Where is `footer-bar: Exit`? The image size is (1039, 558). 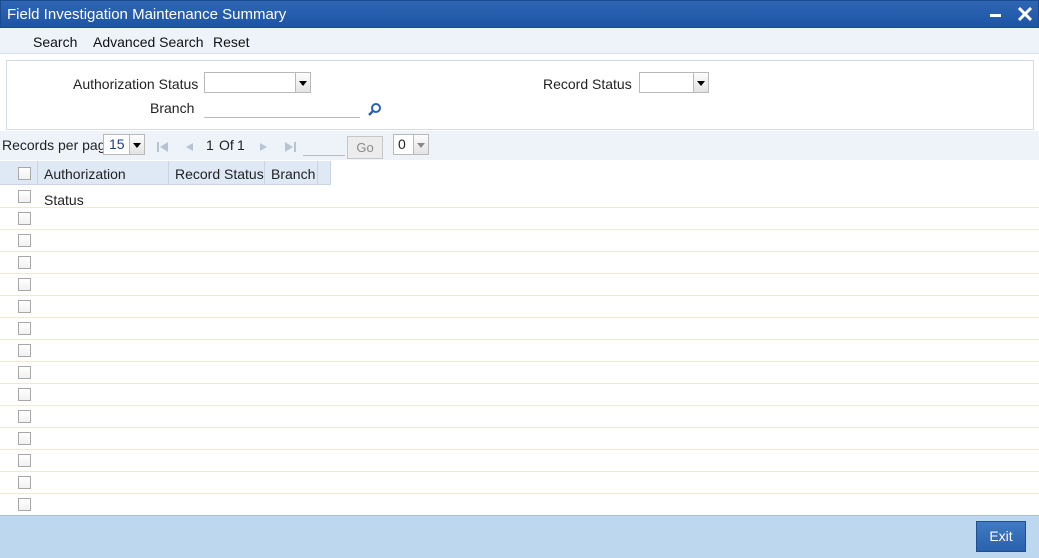
footer-bar: Exit is located at coordinates (519, 536).